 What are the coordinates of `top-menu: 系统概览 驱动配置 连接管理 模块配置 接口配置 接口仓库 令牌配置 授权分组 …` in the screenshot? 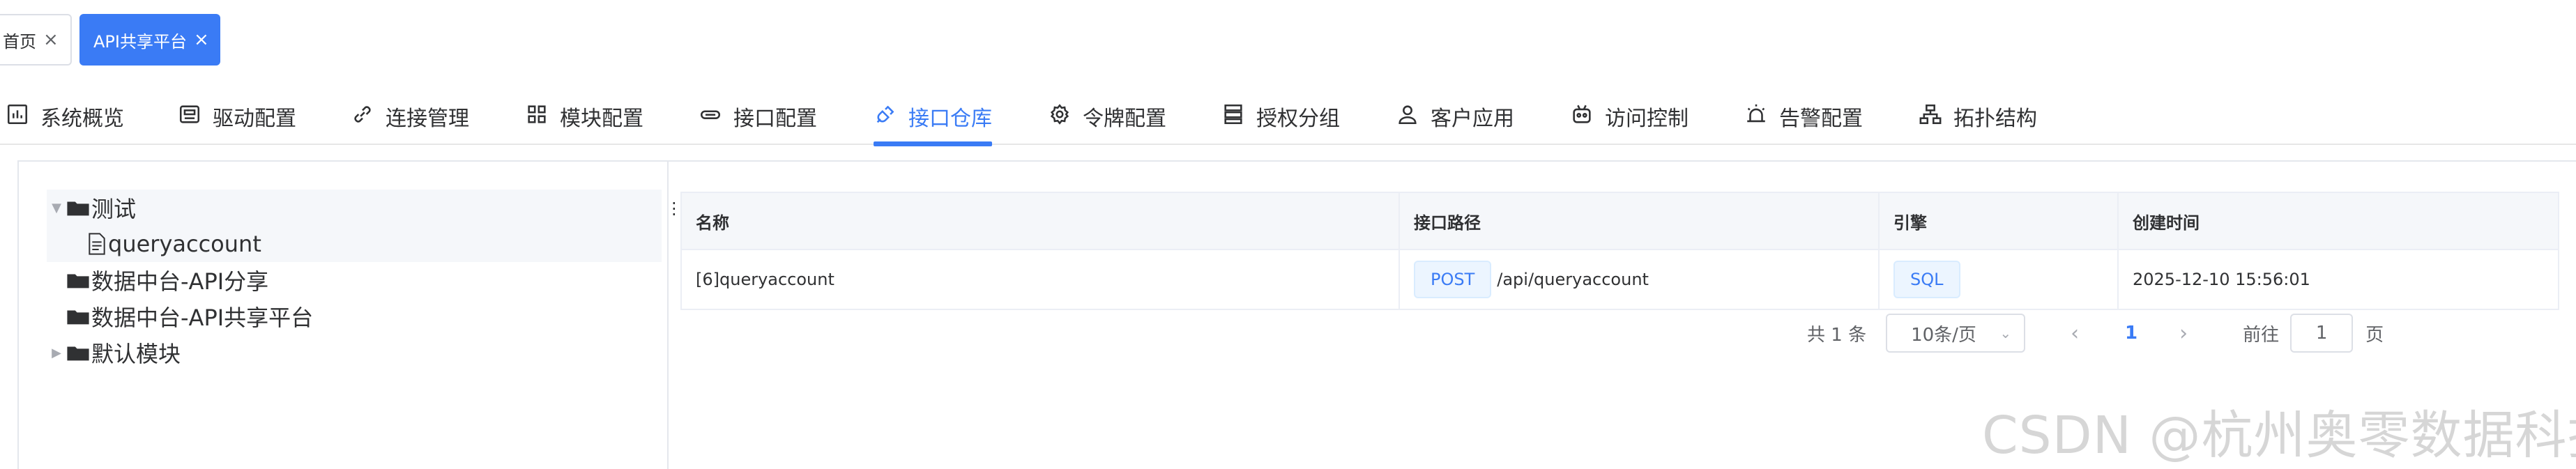 It's located at (1288, 117).